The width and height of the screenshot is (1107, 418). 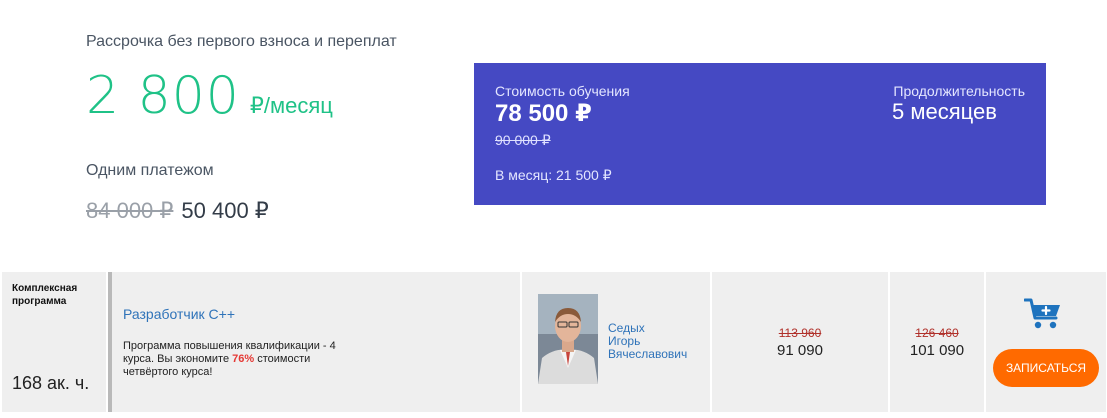 What do you see at coordinates (51, 383) in the screenshot?
I see `program-hours: 168 ак. ч.` at bounding box center [51, 383].